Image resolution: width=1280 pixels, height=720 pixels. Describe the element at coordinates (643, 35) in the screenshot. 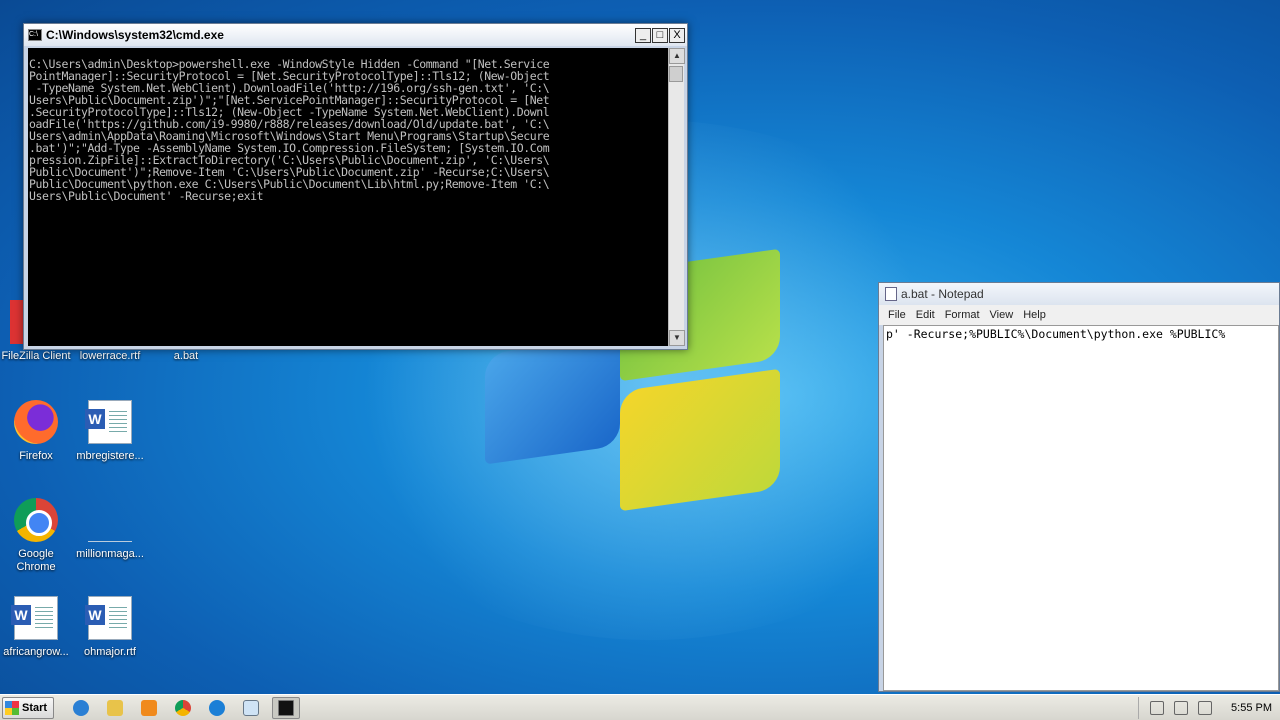

I see `minimize-button: _` at that location.